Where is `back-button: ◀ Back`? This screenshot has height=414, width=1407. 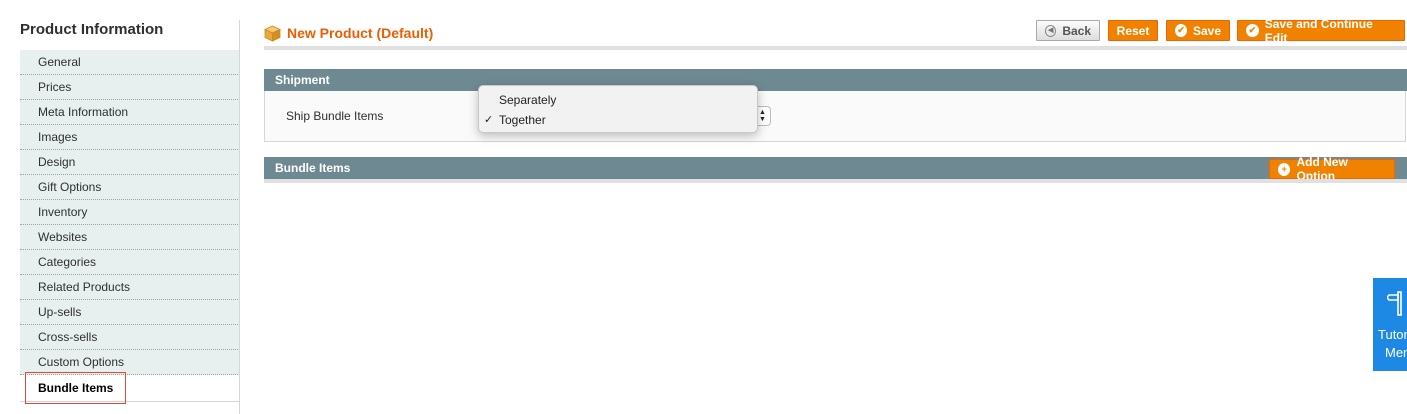 back-button: ◀ Back is located at coordinates (1068, 30).